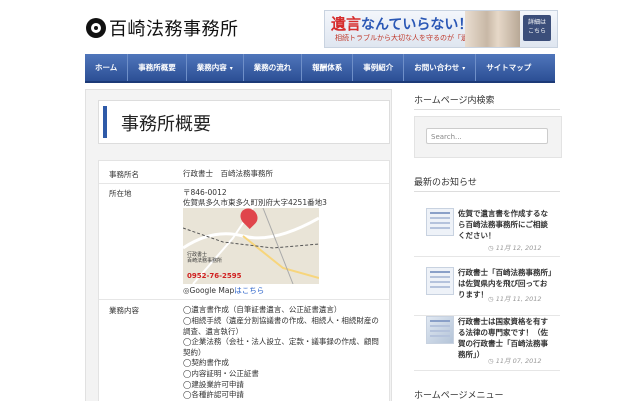  Describe the element at coordinates (221, 373) in the screenshot. I see `service-item: ◯内容証明・公正証書` at that location.